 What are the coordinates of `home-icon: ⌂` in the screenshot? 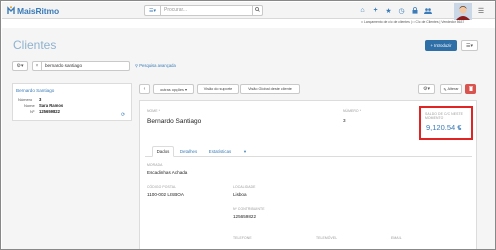 It's located at (362, 10).